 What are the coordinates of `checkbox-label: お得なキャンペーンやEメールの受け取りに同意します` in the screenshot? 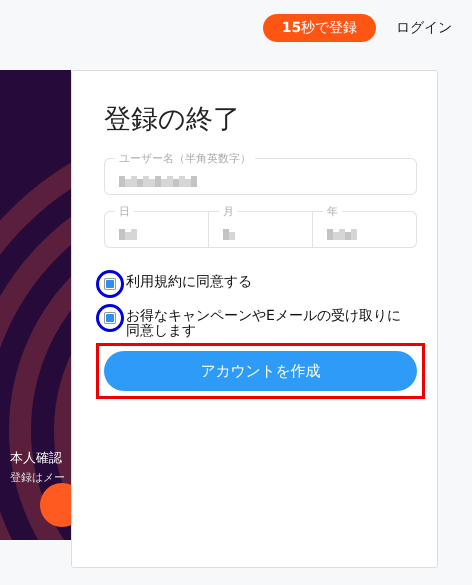 It's located at (263, 323).